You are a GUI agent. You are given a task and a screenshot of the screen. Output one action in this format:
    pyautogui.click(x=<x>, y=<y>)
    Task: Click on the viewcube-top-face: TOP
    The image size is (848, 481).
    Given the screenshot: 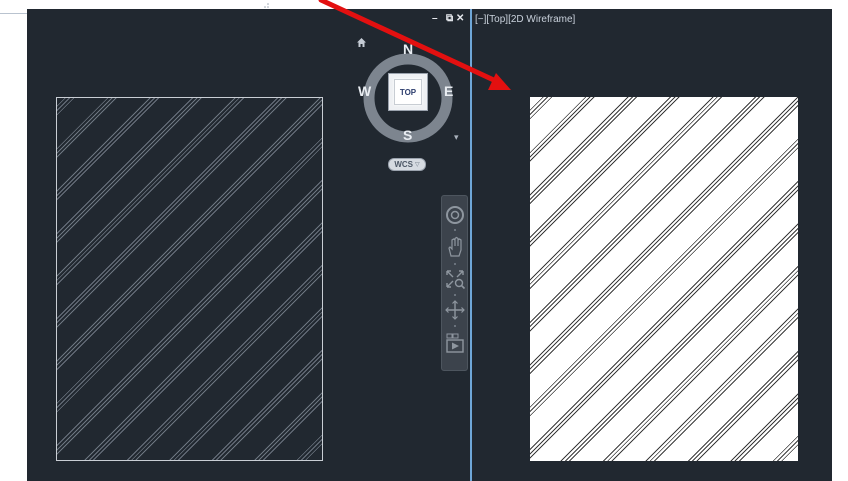 What is the action you would take?
    pyautogui.click(x=408, y=92)
    